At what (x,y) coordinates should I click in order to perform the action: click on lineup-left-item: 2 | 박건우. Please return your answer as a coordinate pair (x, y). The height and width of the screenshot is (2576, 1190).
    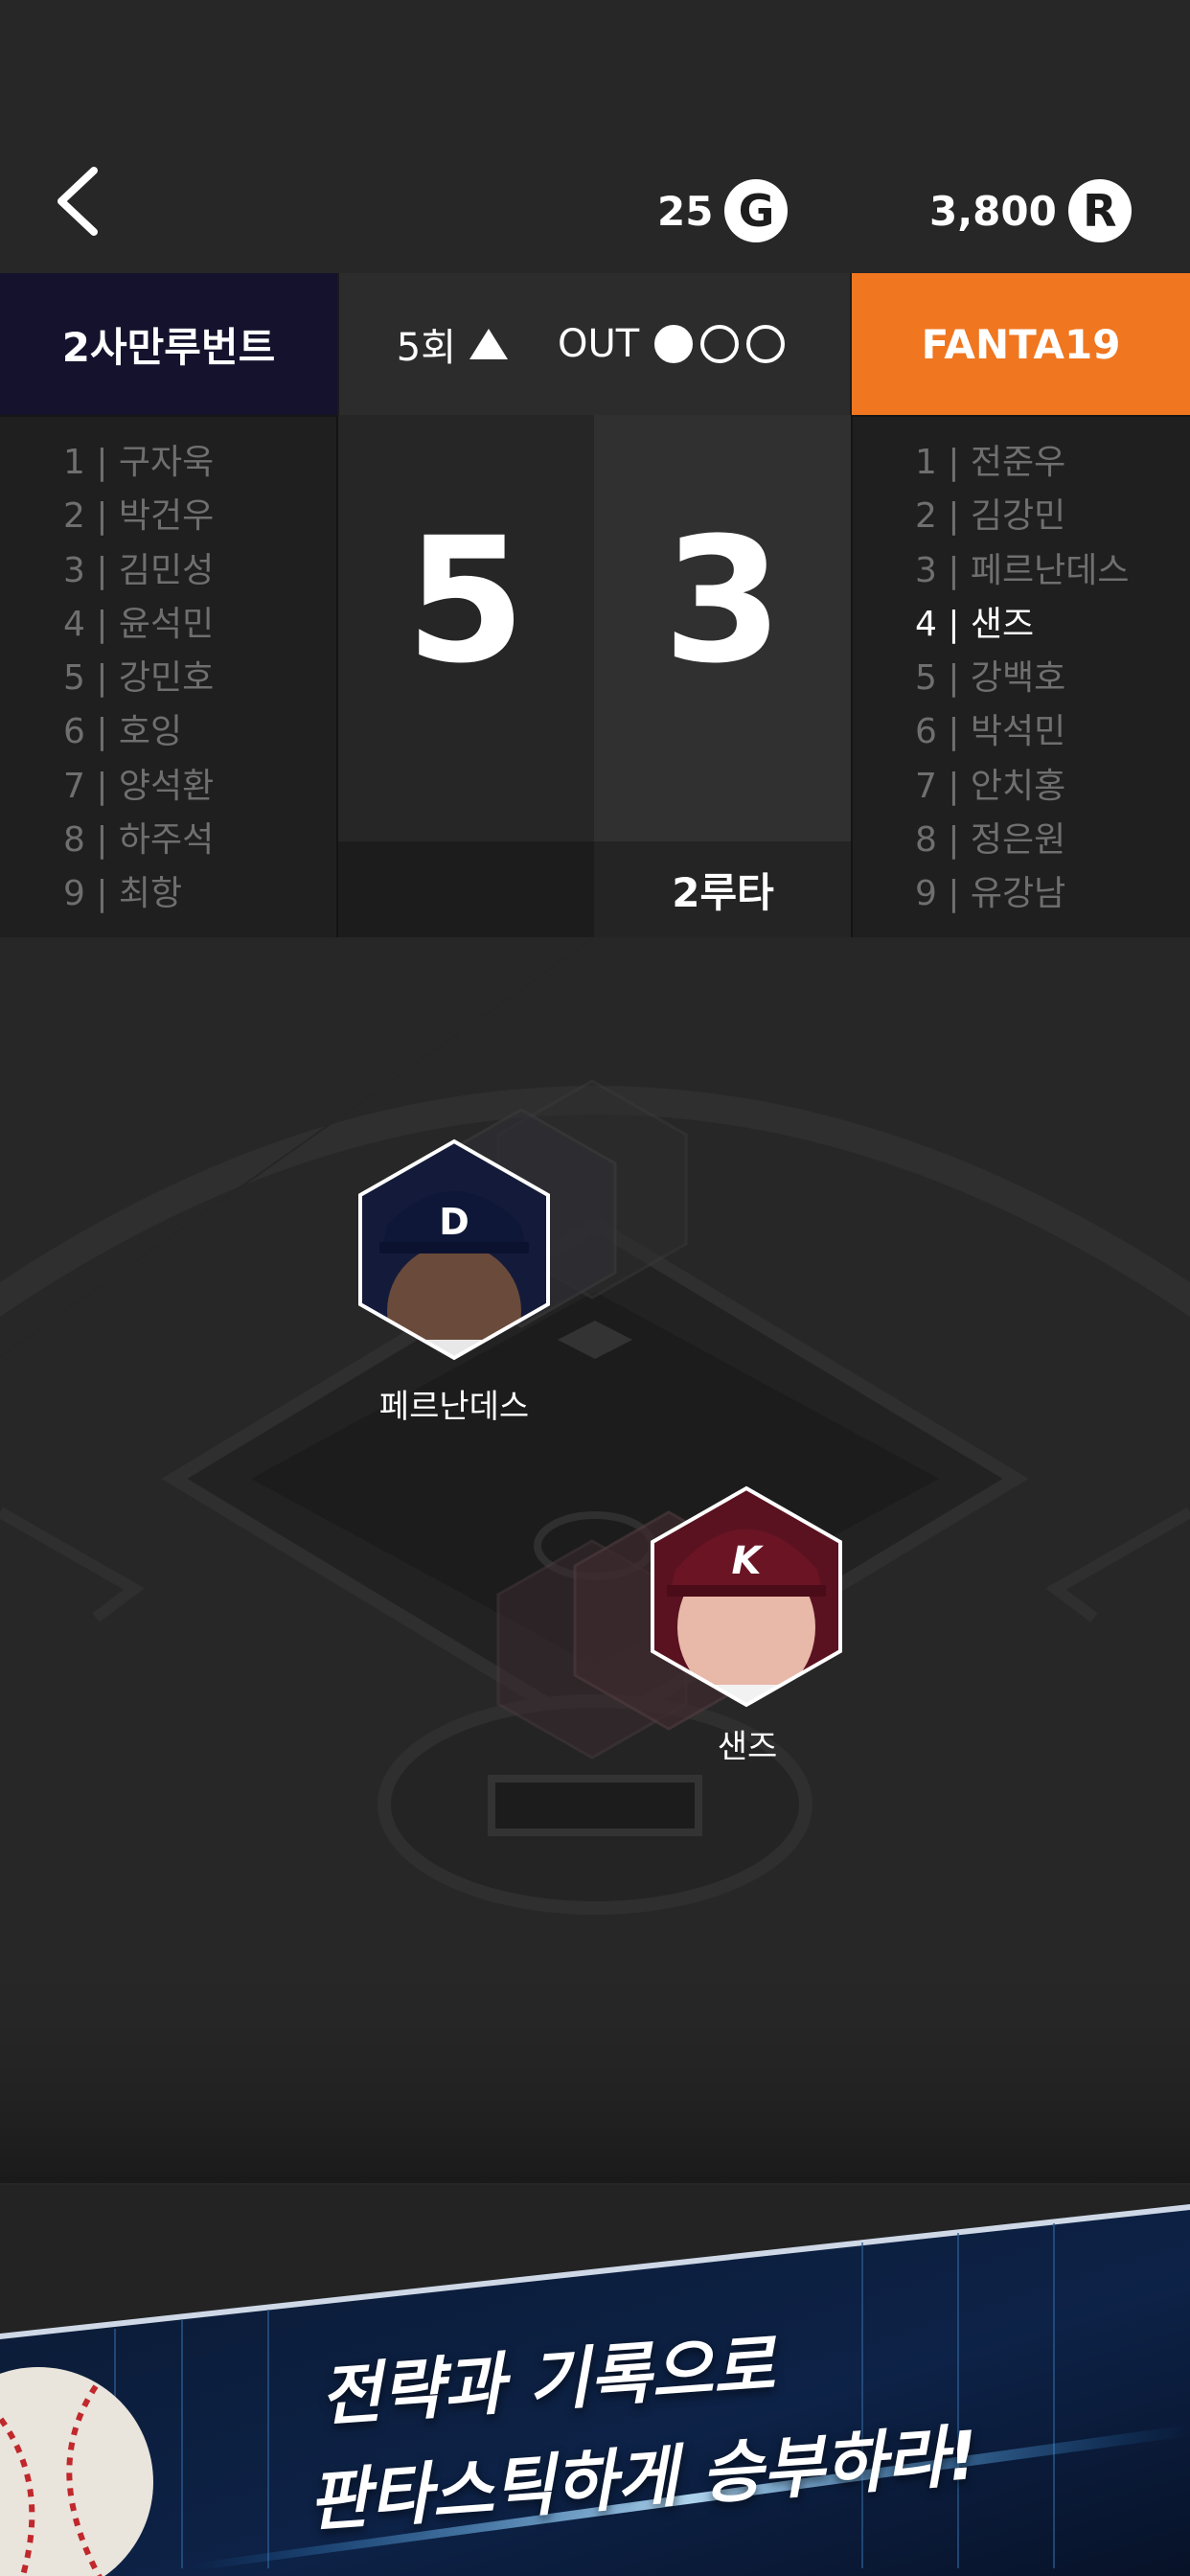
    Looking at the image, I should click on (139, 516).